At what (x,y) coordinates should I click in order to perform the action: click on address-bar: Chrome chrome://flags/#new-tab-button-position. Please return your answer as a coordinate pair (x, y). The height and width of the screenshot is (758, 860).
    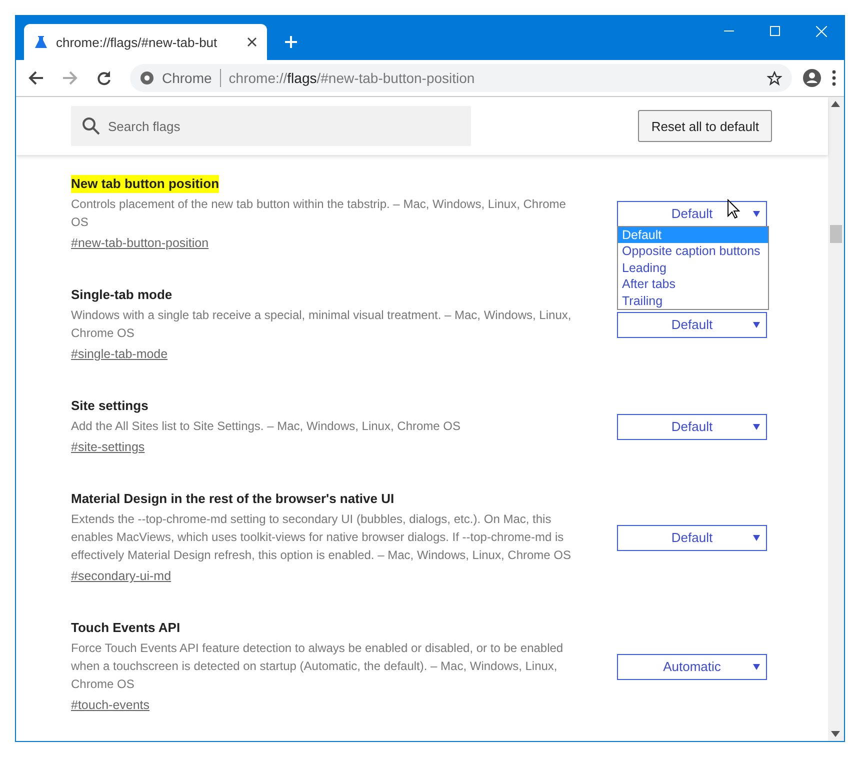
    Looking at the image, I should click on (461, 78).